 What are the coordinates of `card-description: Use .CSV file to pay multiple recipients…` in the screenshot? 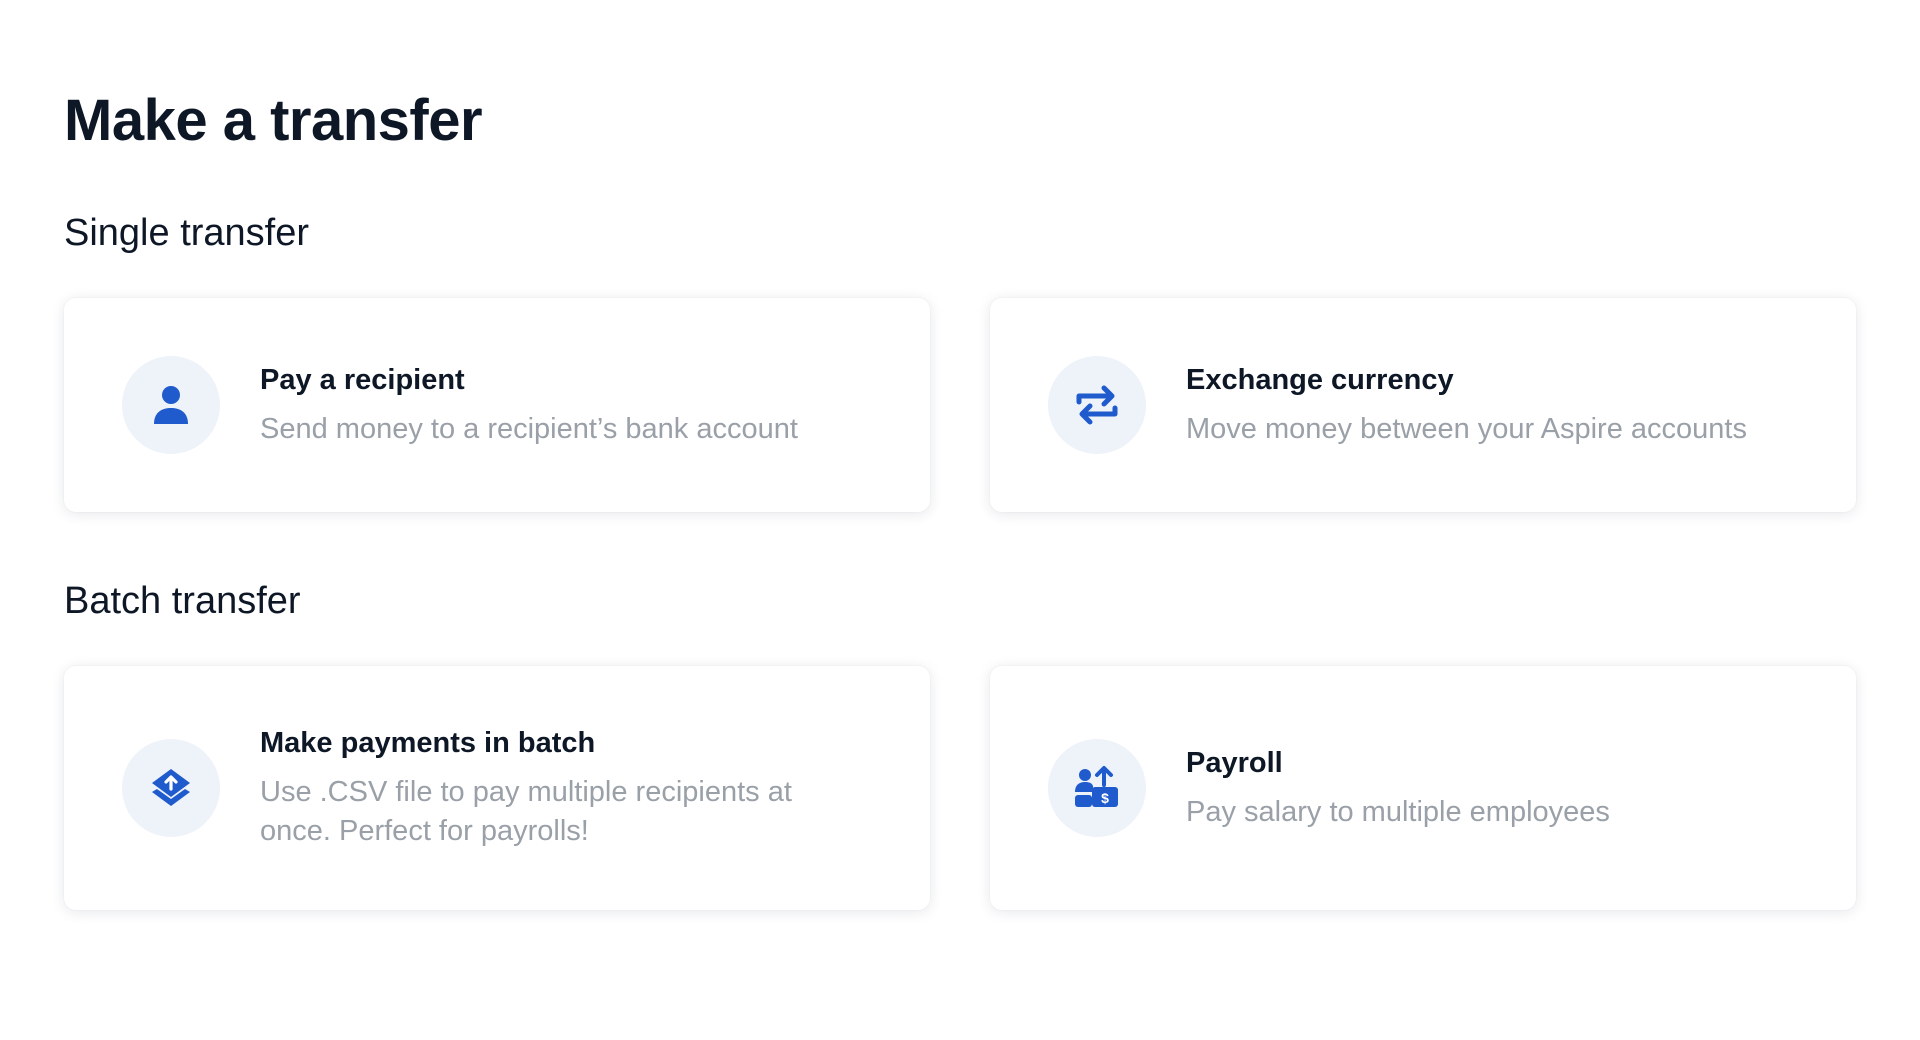 It's located at (526, 811).